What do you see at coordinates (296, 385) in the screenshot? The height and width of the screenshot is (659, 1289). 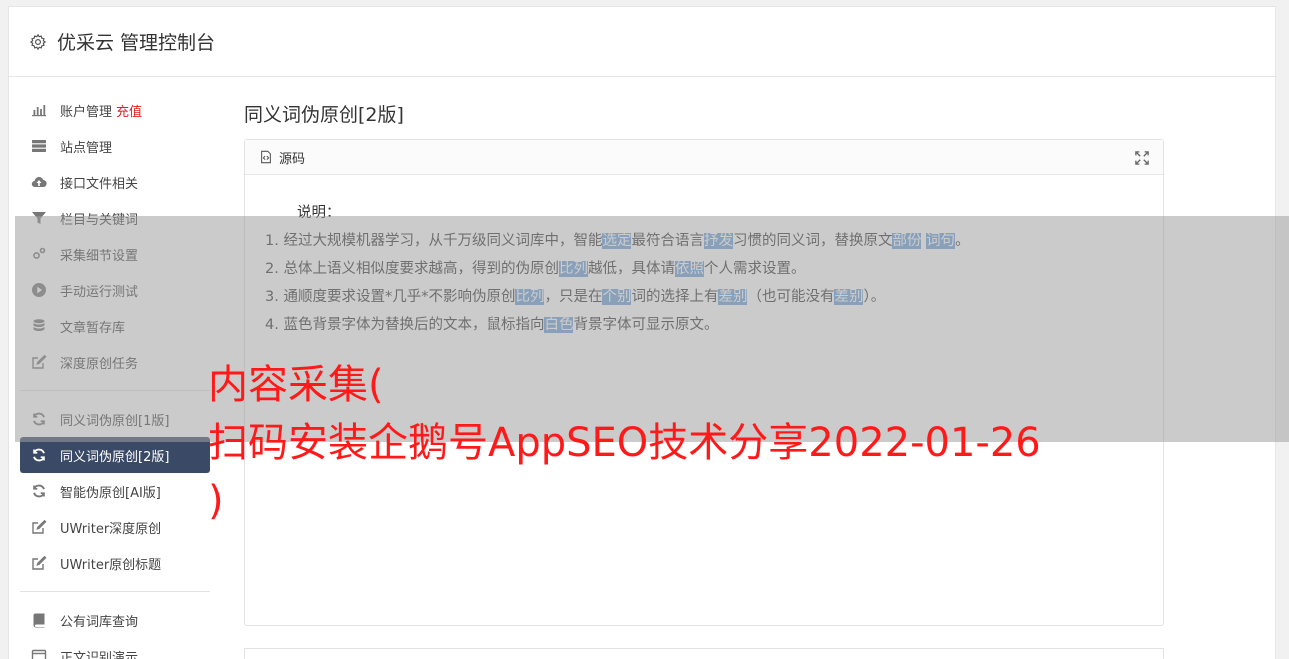 I see `watermark-line: 内容采集(` at bounding box center [296, 385].